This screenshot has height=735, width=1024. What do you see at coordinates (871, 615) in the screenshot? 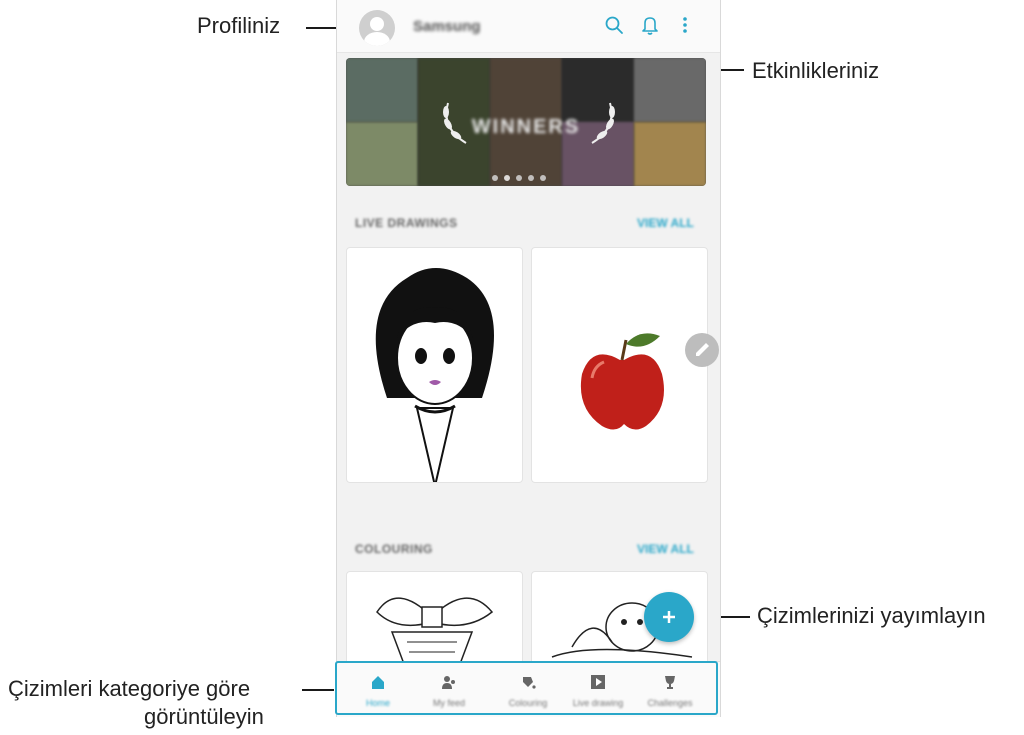
I see `callout-publish: Çizimlerinizi yayımlayın` at bounding box center [871, 615].